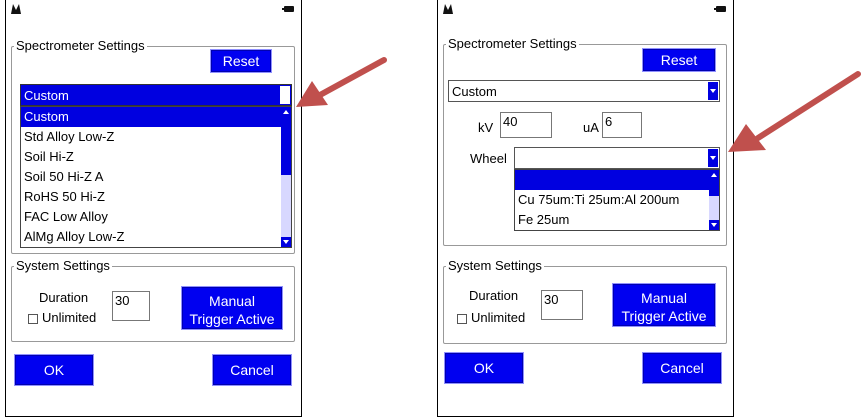 The image size is (864, 417). Describe the element at coordinates (156, 237) in the screenshot. I see `list-item: AlMg Alloy Low-Z` at that location.